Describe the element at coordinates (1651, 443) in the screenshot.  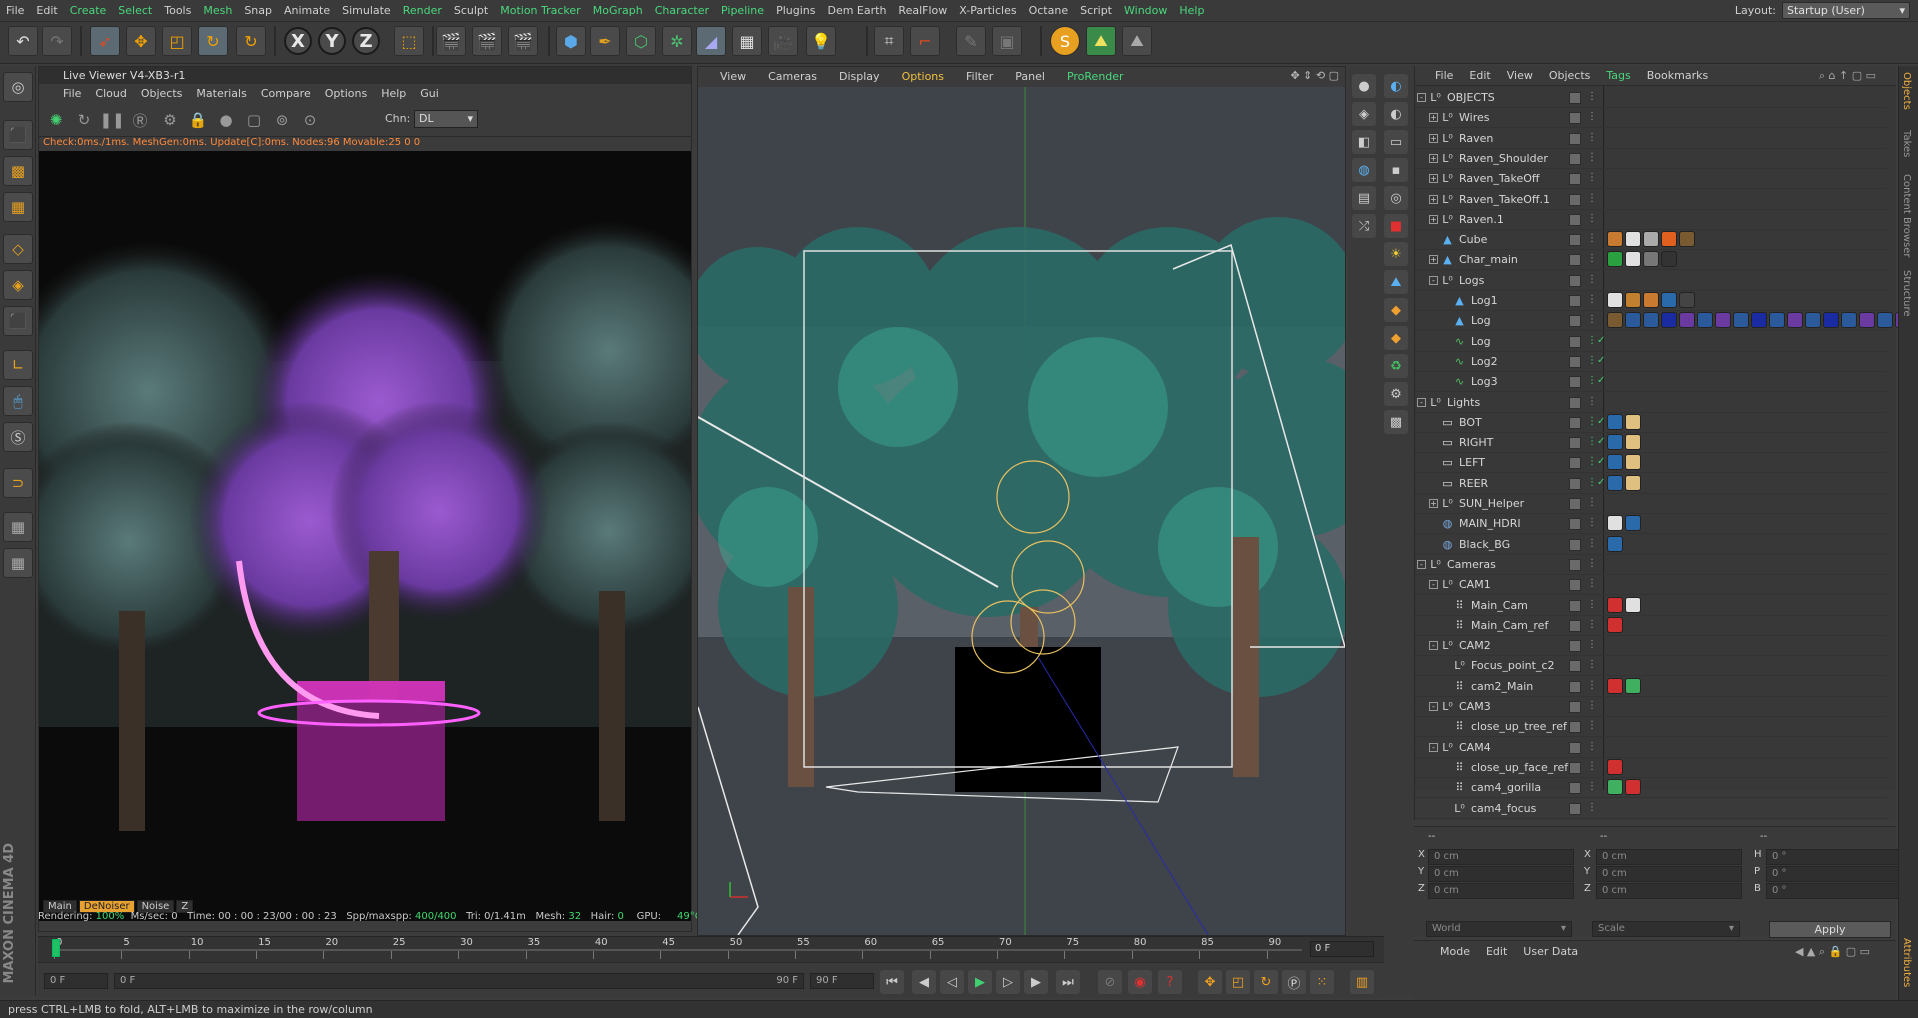
I see `object-row: ▭ RIGHT ⋮✓` at that location.